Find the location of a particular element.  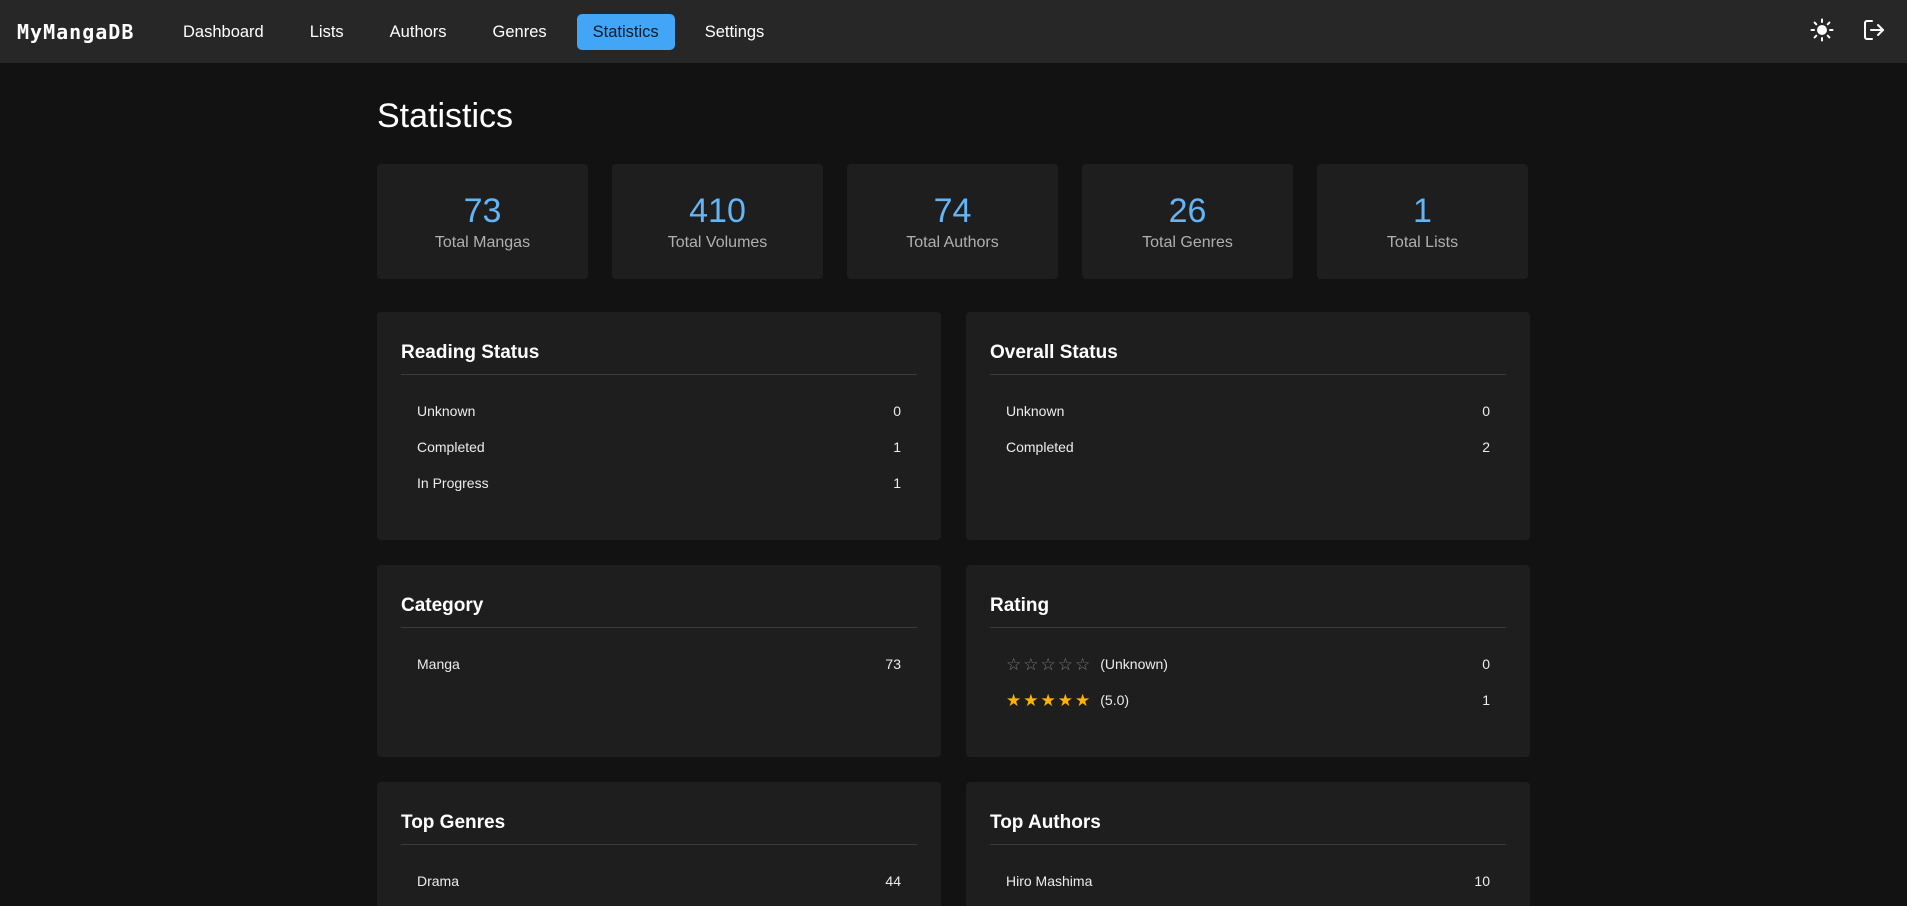

nav-dashboard: Dashboard is located at coordinates (223, 32).